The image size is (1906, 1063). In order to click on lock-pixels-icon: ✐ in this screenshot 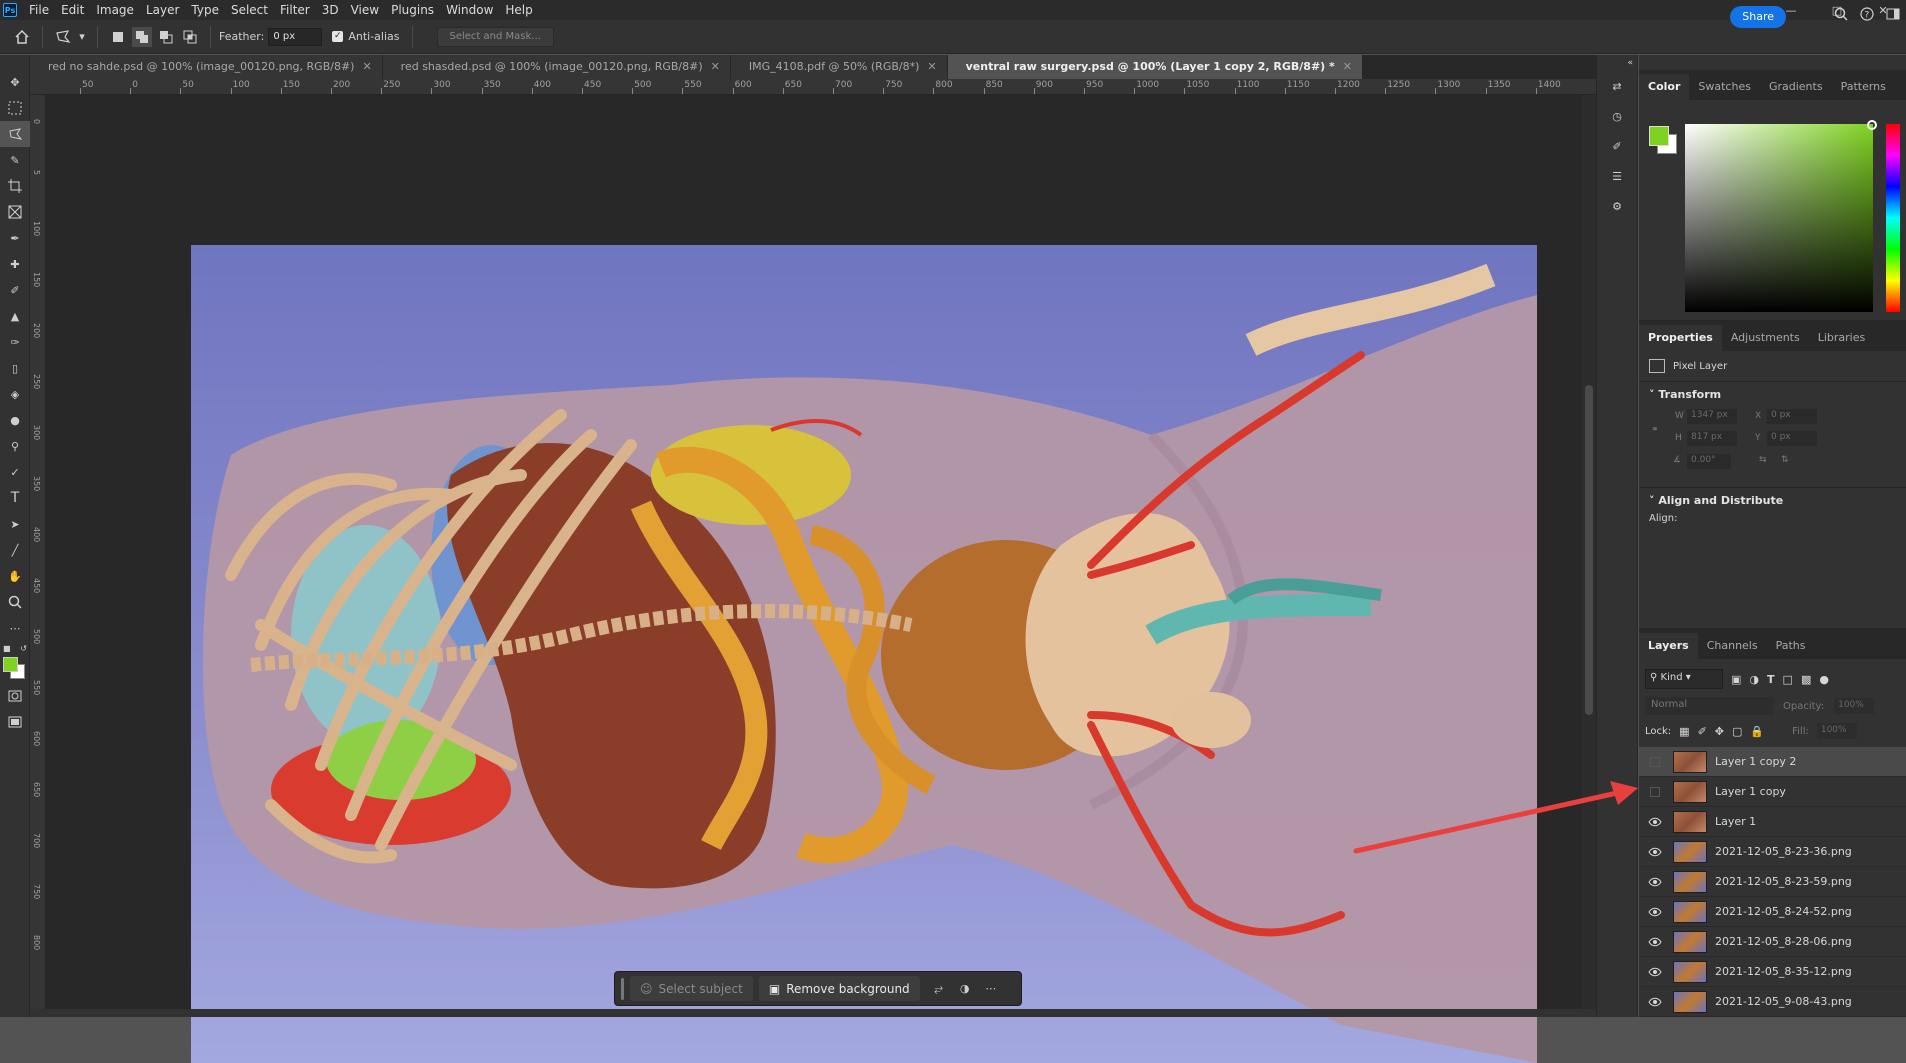, I will do `click(1702, 731)`.